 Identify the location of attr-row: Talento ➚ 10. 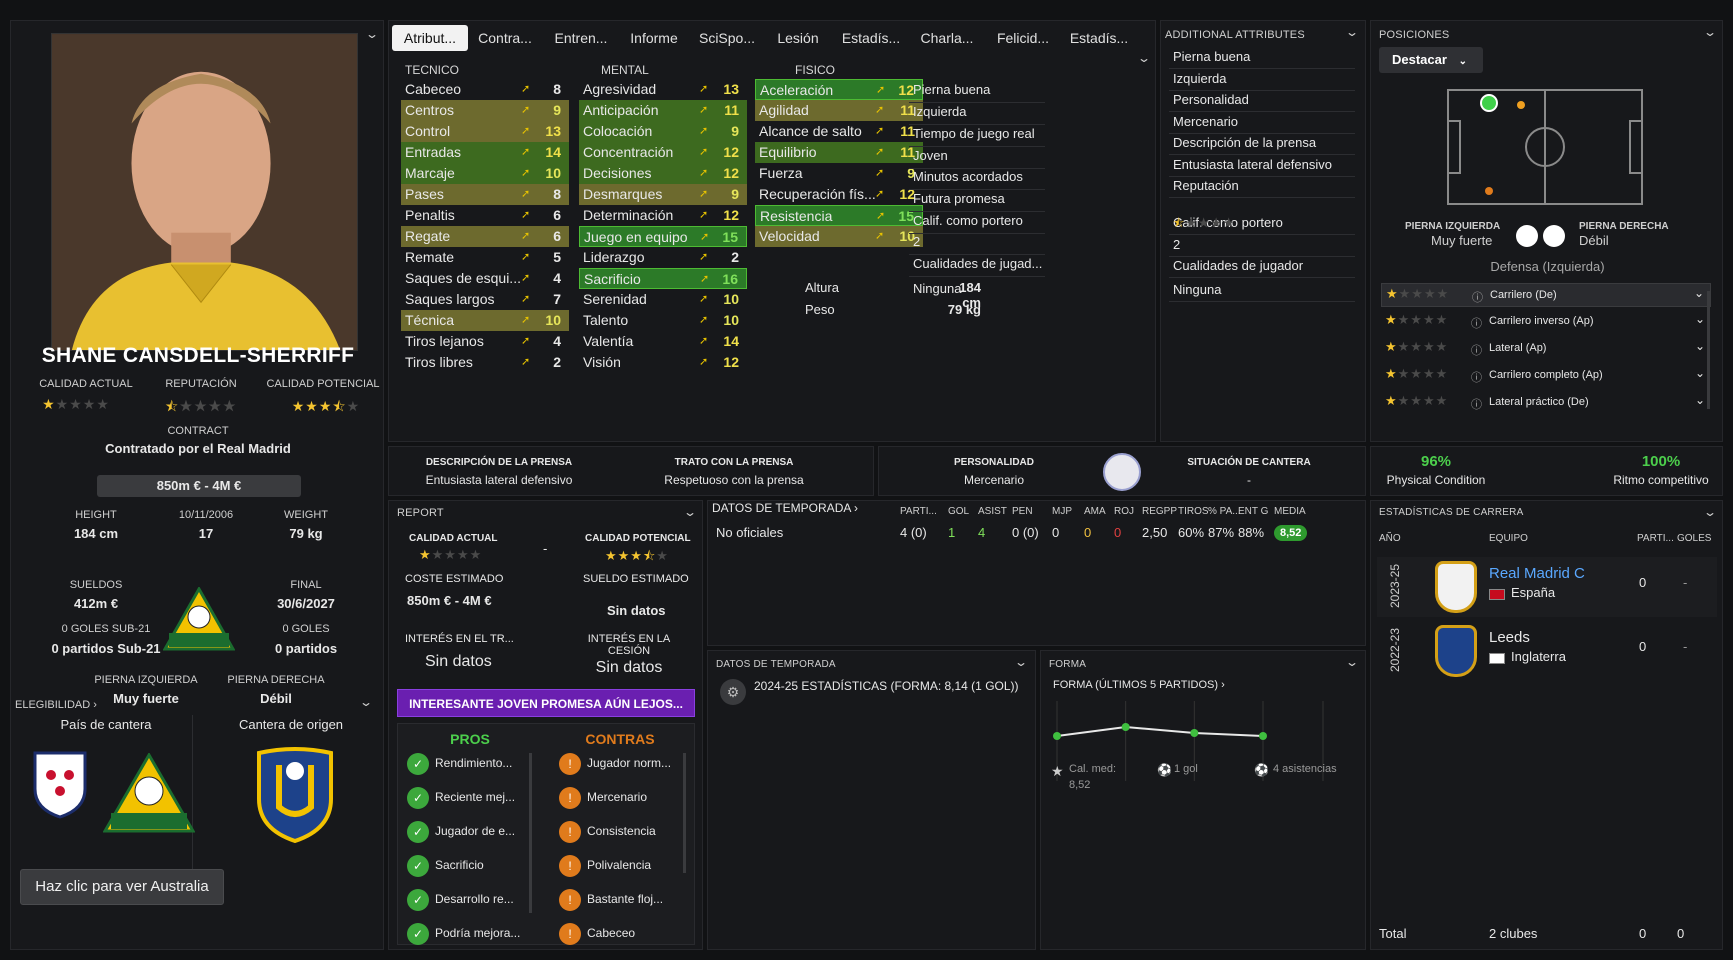
(663, 320).